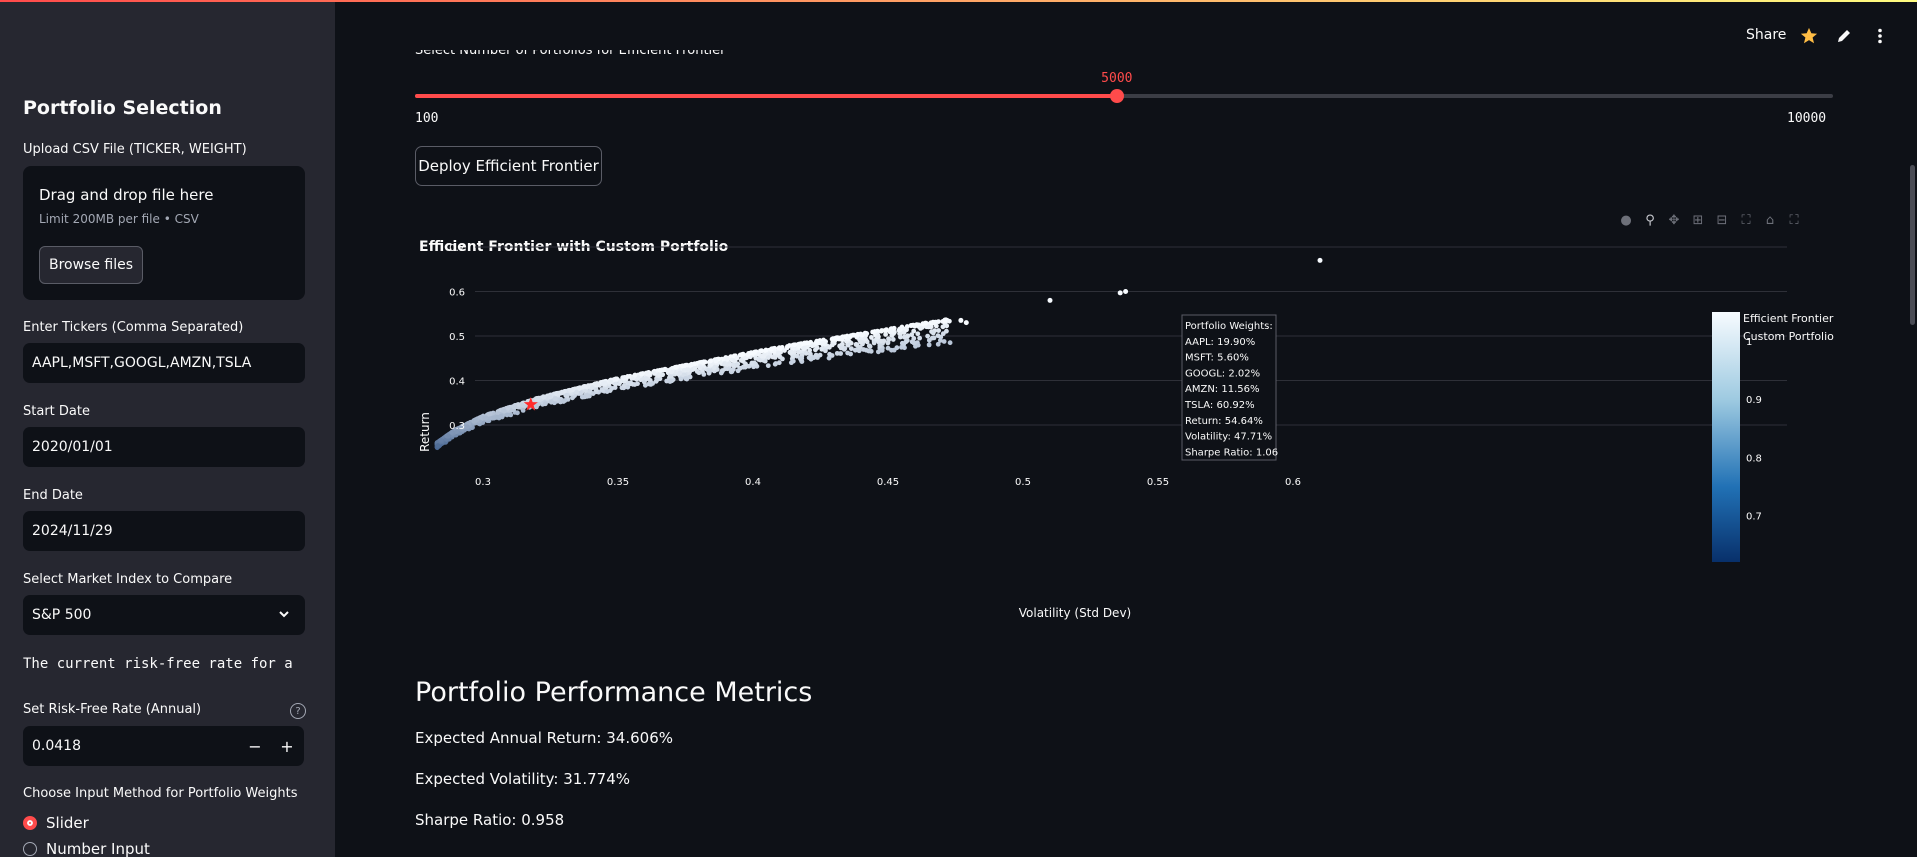 This screenshot has width=1917, height=857. What do you see at coordinates (1222, 373) in the screenshot?
I see `tooltip-line: GOOGL: 2.02%` at bounding box center [1222, 373].